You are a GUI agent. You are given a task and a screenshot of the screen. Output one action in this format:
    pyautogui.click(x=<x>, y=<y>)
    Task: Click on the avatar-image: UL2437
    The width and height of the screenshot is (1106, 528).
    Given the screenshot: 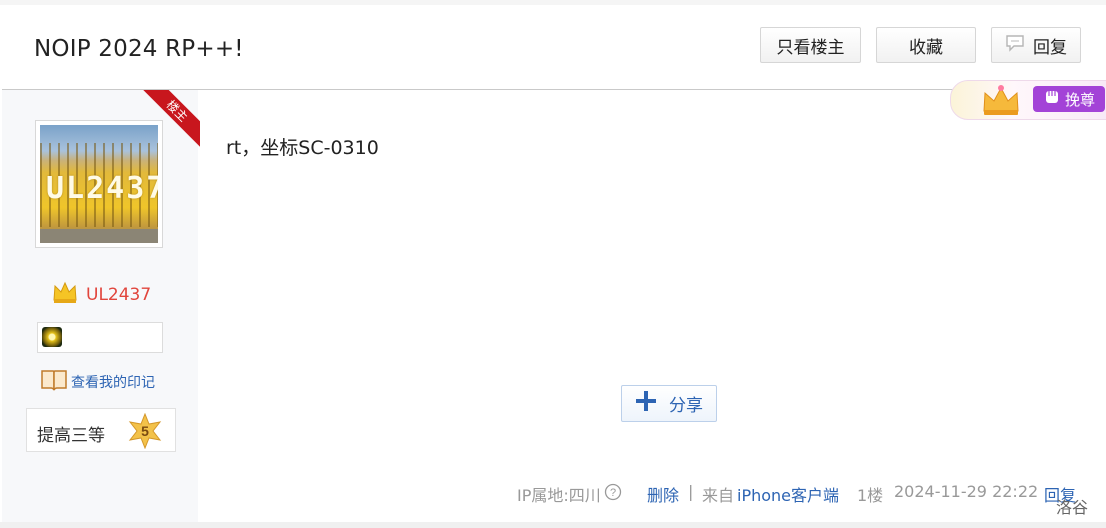 What is the action you would take?
    pyautogui.click(x=99, y=184)
    